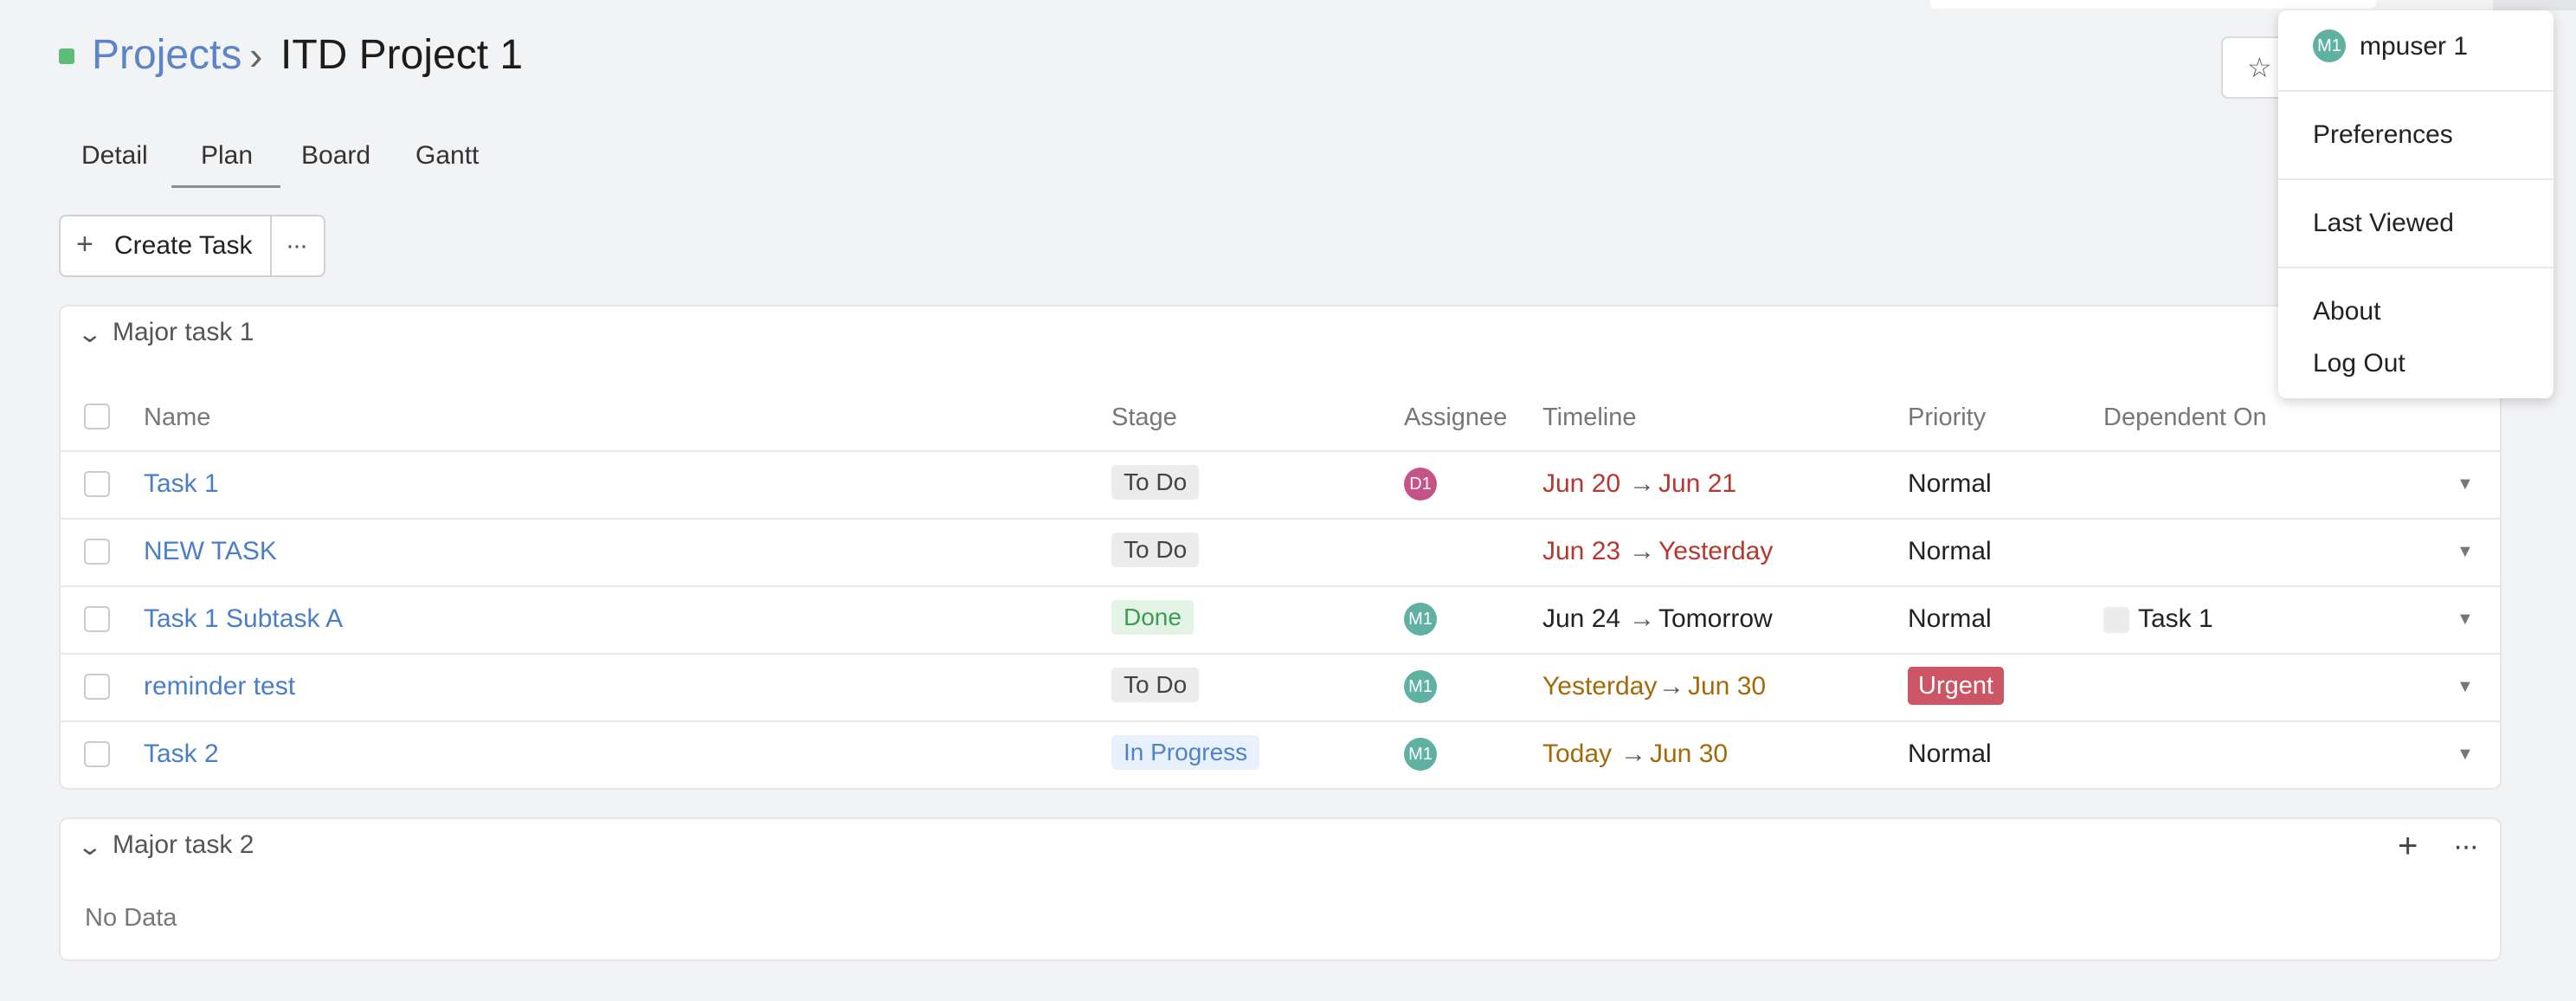 This screenshot has width=2576, height=1001. Describe the element at coordinates (402, 55) in the screenshot. I see `page-title: ITD Project 1` at that location.